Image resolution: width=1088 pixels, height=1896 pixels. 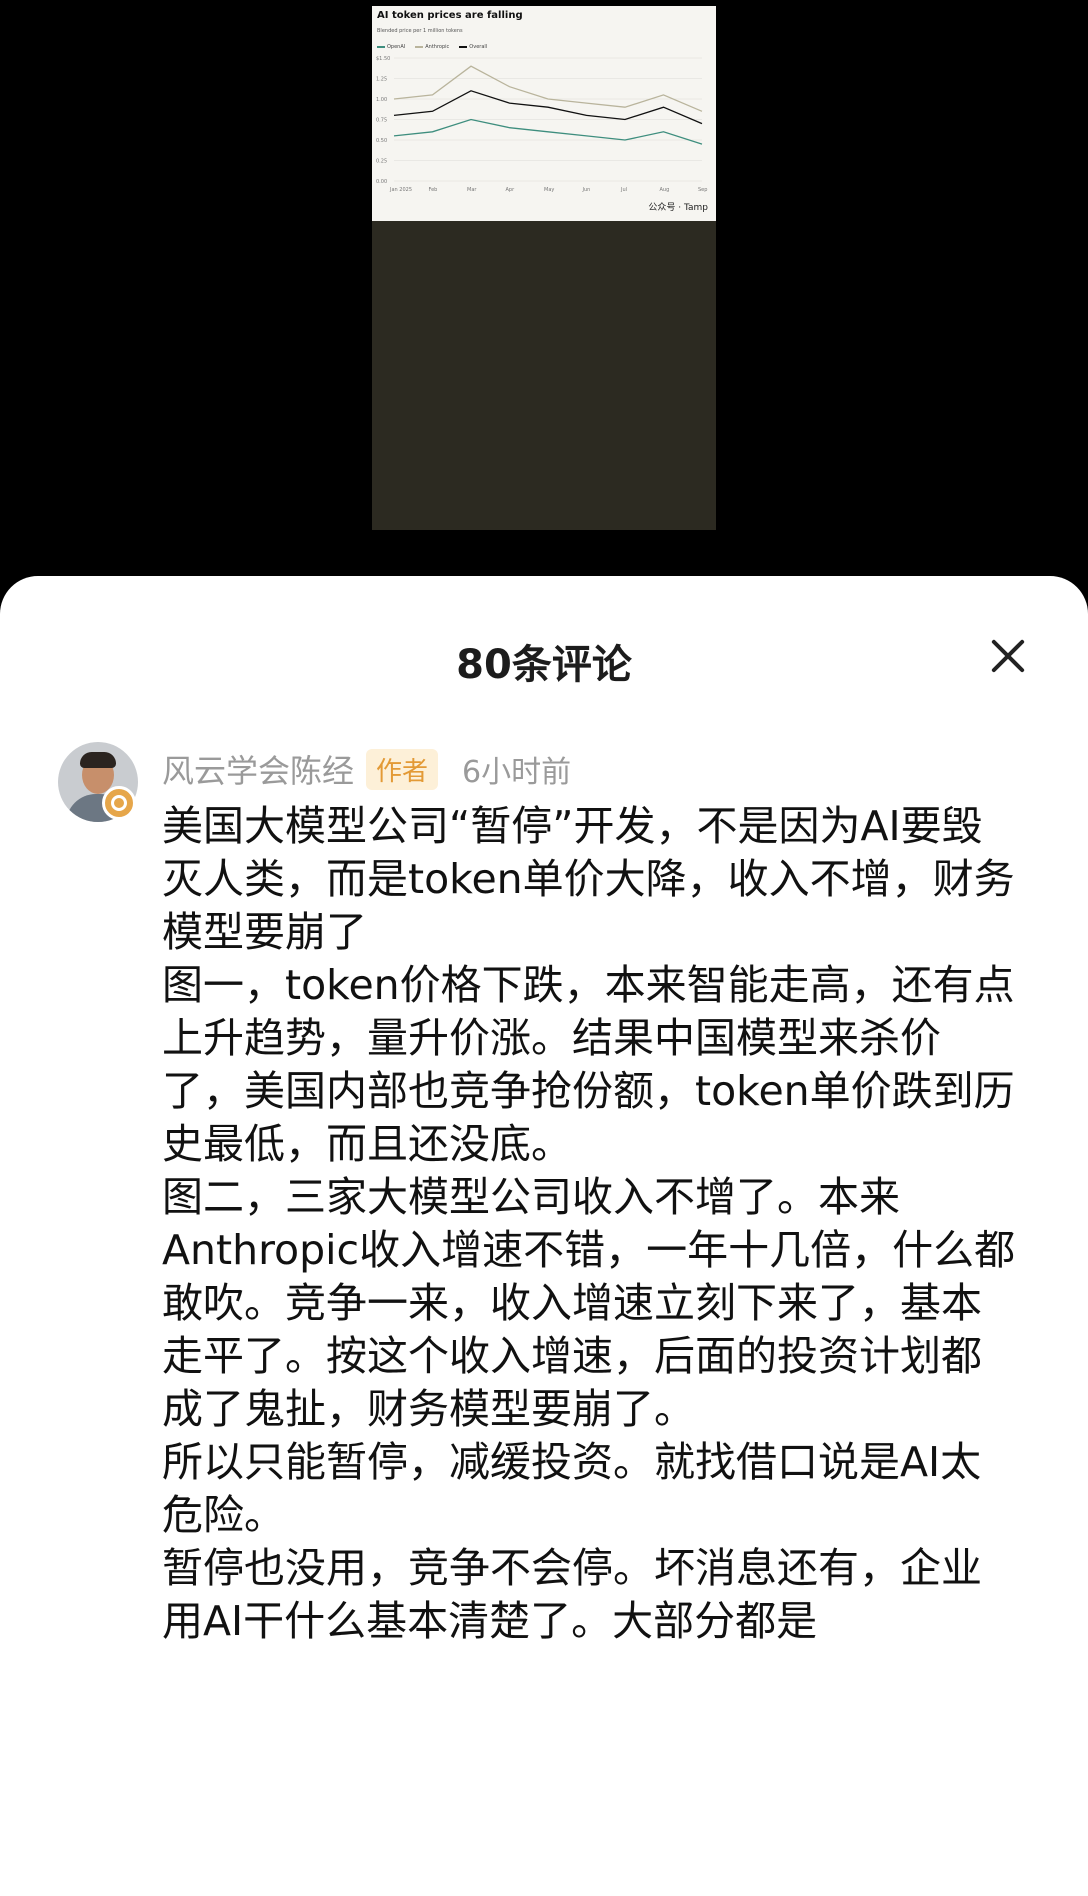 I want to click on comment-time: 6小时前, so click(x=517, y=772).